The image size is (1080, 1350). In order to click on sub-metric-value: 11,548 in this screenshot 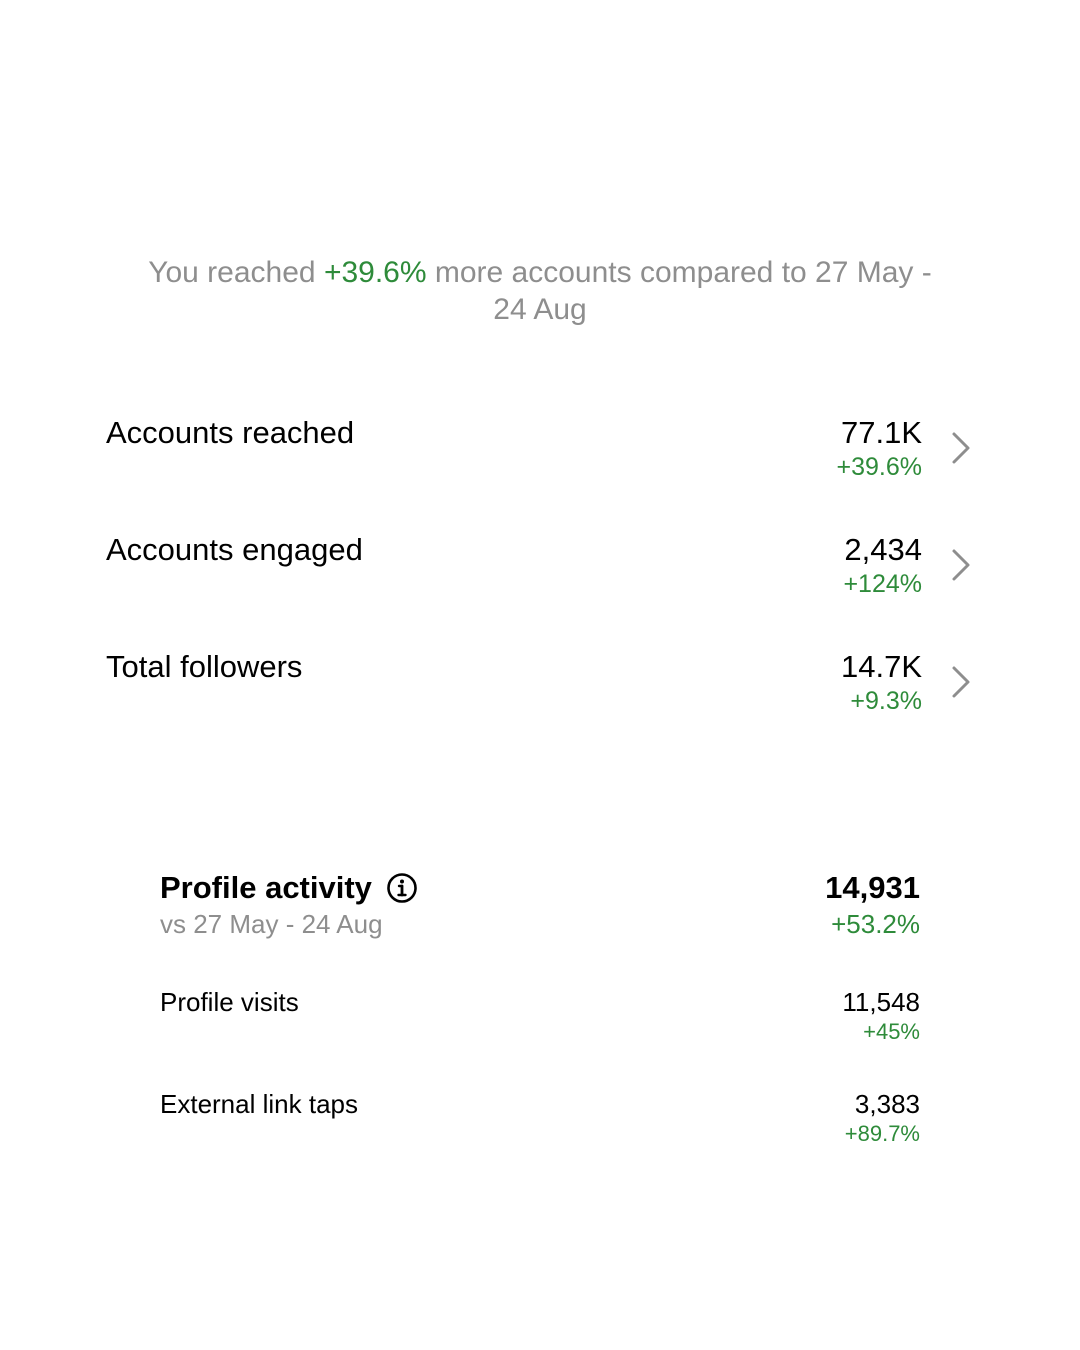, I will do `click(881, 1002)`.